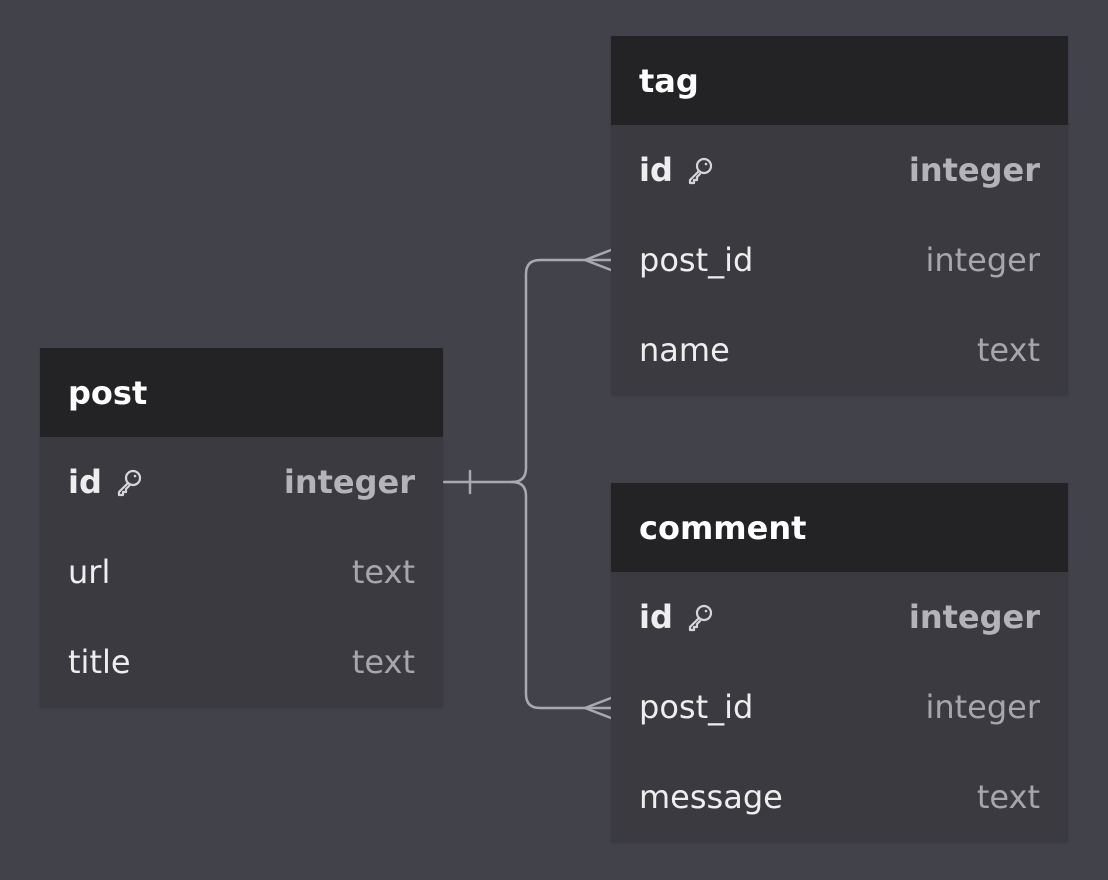 The image size is (1108, 880). Describe the element at coordinates (99, 662) in the screenshot. I see `column-name: title` at that location.